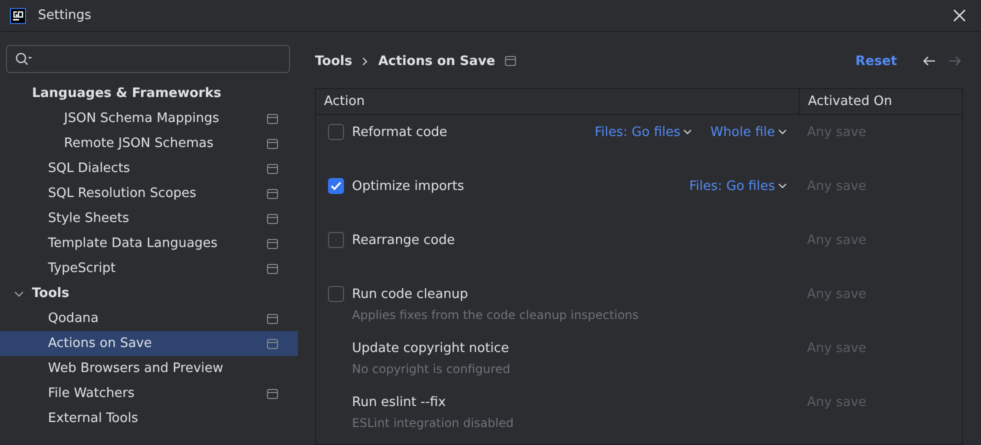  I want to click on sidebar-item: External Tools, so click(149, 418).